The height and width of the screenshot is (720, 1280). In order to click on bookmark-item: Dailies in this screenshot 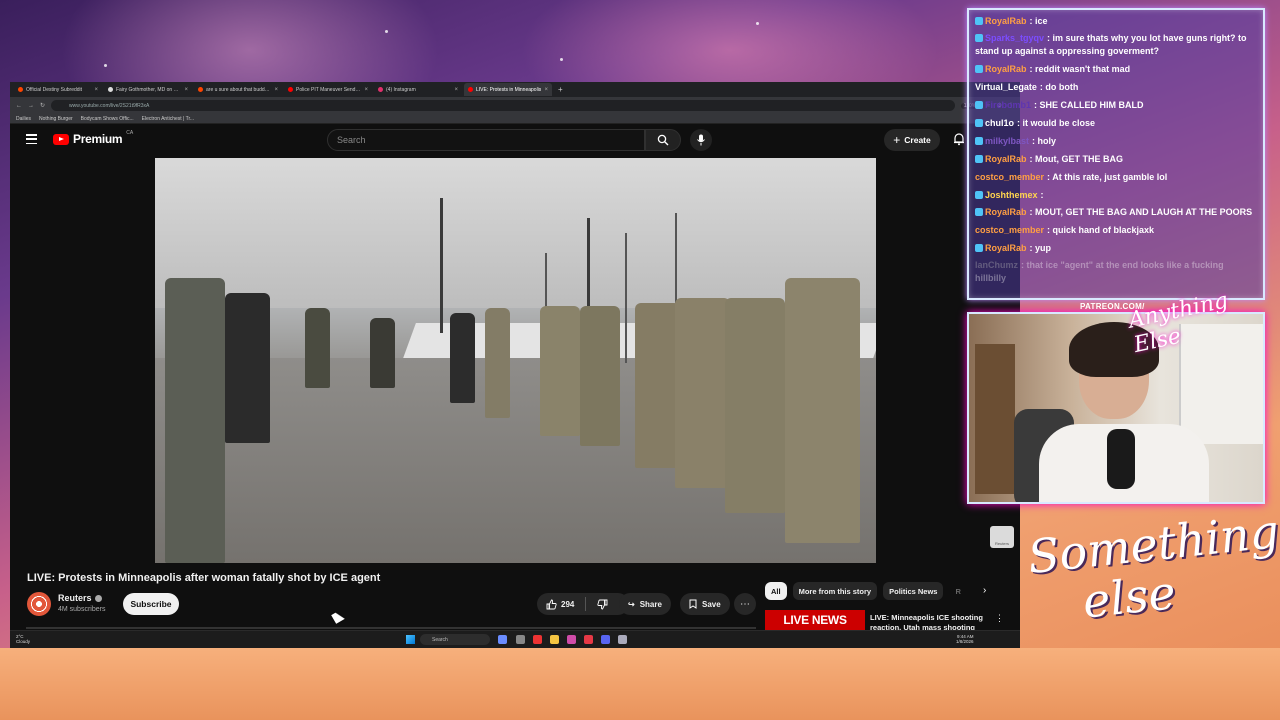, I will do `click(23, 119)`.